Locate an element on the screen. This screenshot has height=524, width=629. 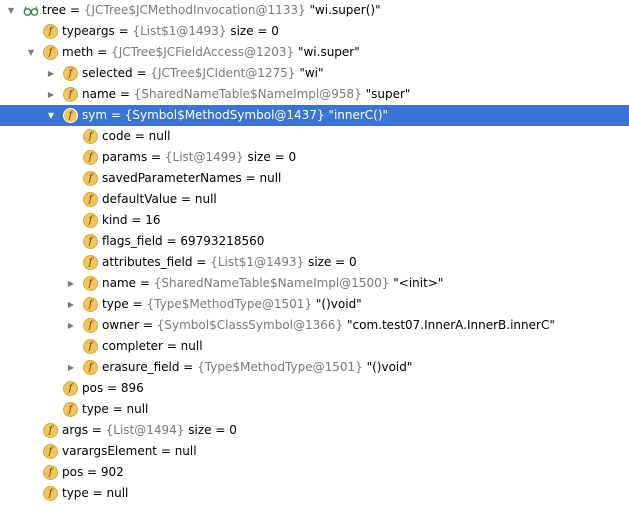
tree-row-completer: f completer = null is located at coordinates (314, 346).